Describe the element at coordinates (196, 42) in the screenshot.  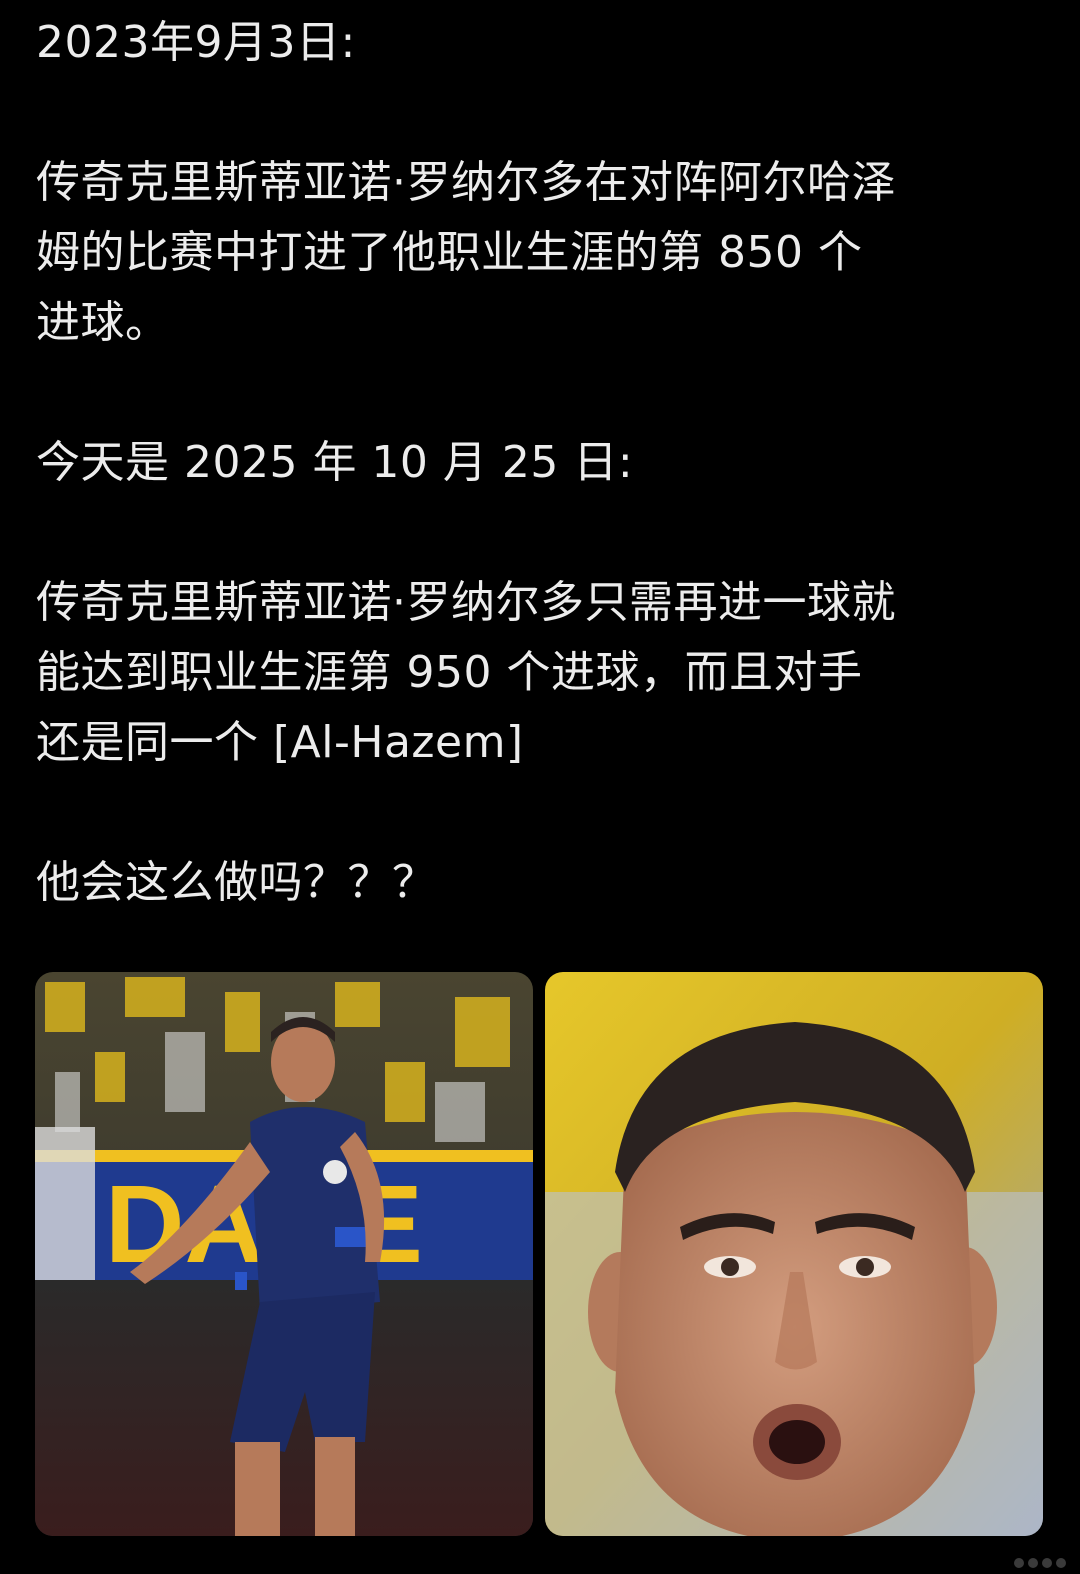
I see `post-date-line: 2023年9月3日:` at that location.